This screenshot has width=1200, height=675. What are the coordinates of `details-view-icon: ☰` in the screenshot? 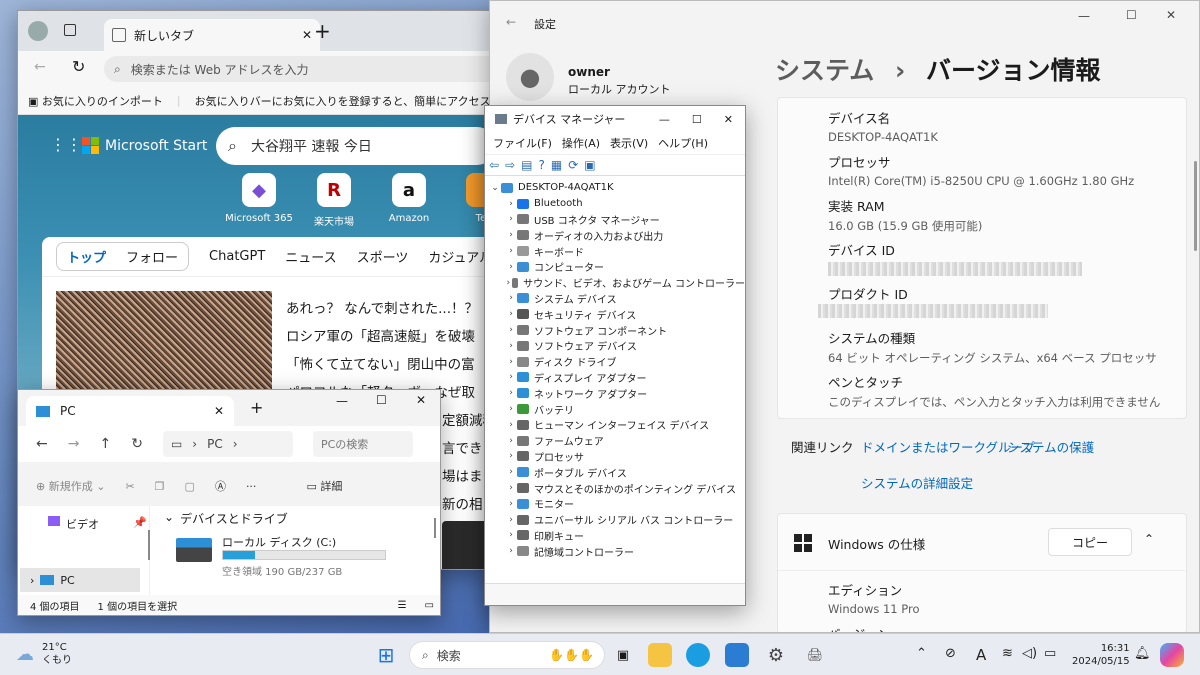 It's located at (402, 605).